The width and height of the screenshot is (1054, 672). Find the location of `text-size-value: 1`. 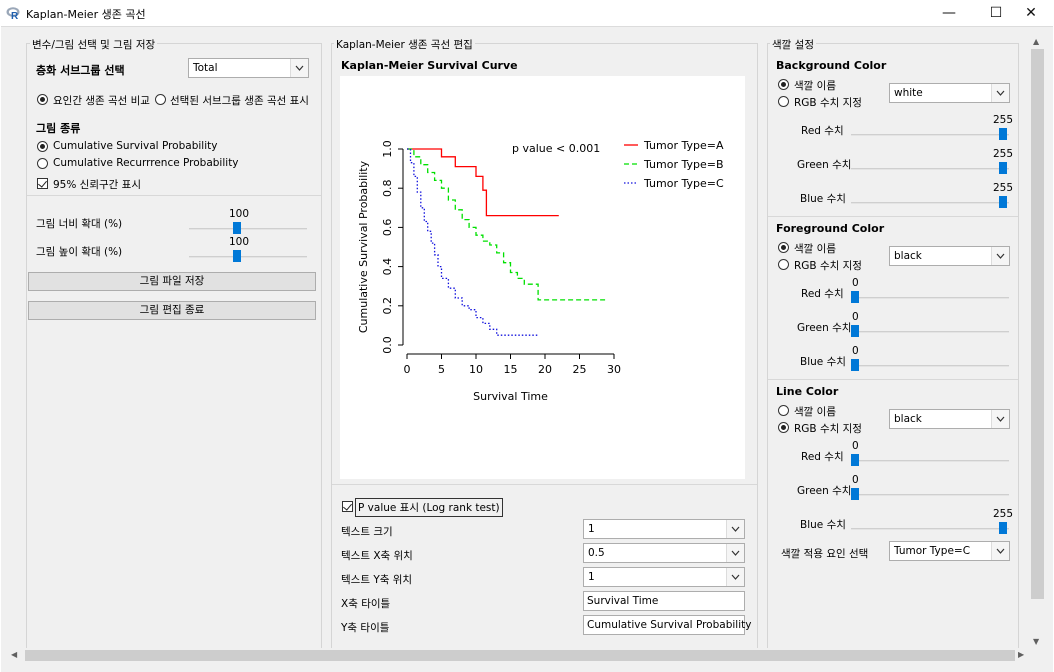

text-size-value: 1 is located at coordinates (591, 529).